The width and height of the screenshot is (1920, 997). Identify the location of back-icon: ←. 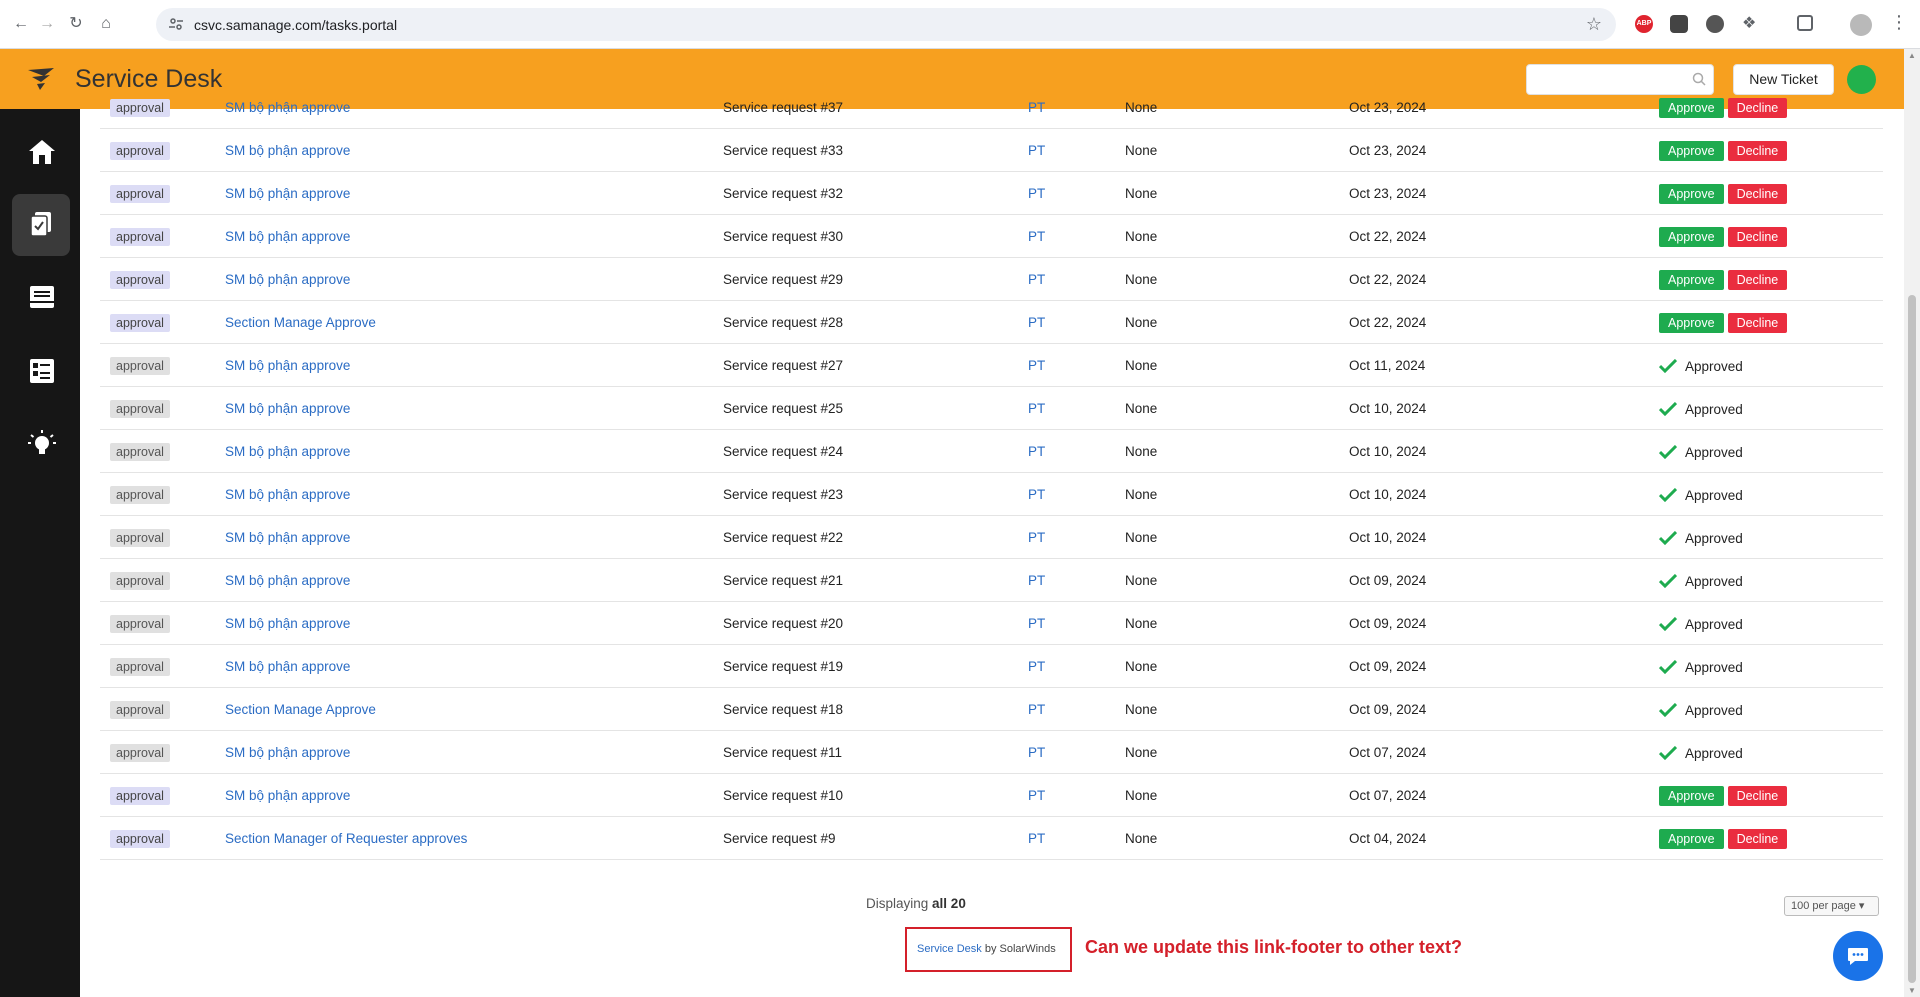
(21, 24).